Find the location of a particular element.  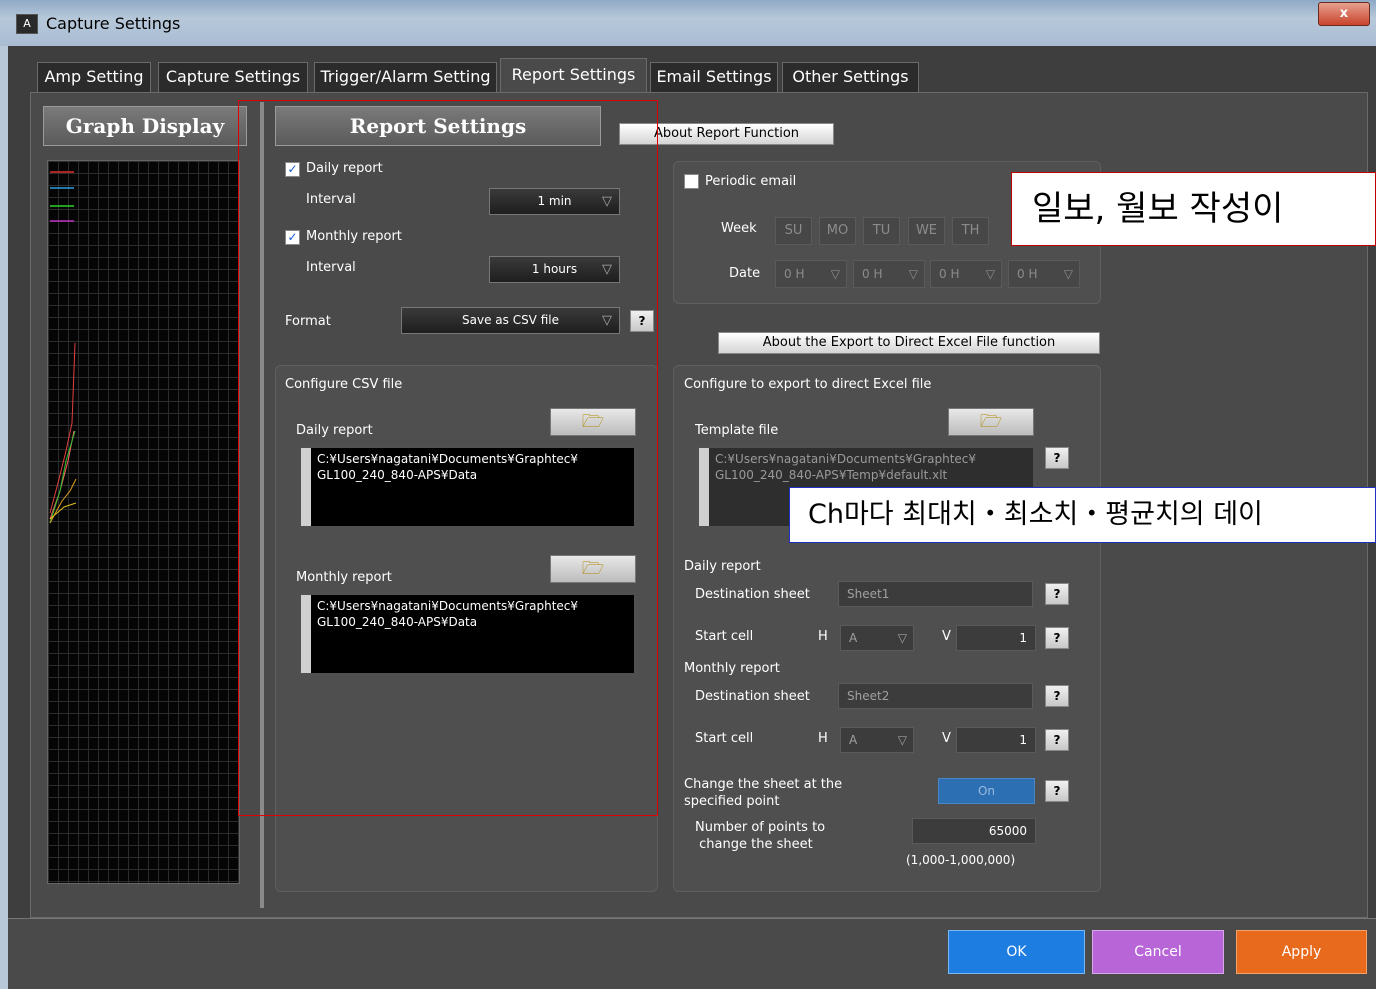

template-folder-button: 🗁 is located at coordinates (991, 422).